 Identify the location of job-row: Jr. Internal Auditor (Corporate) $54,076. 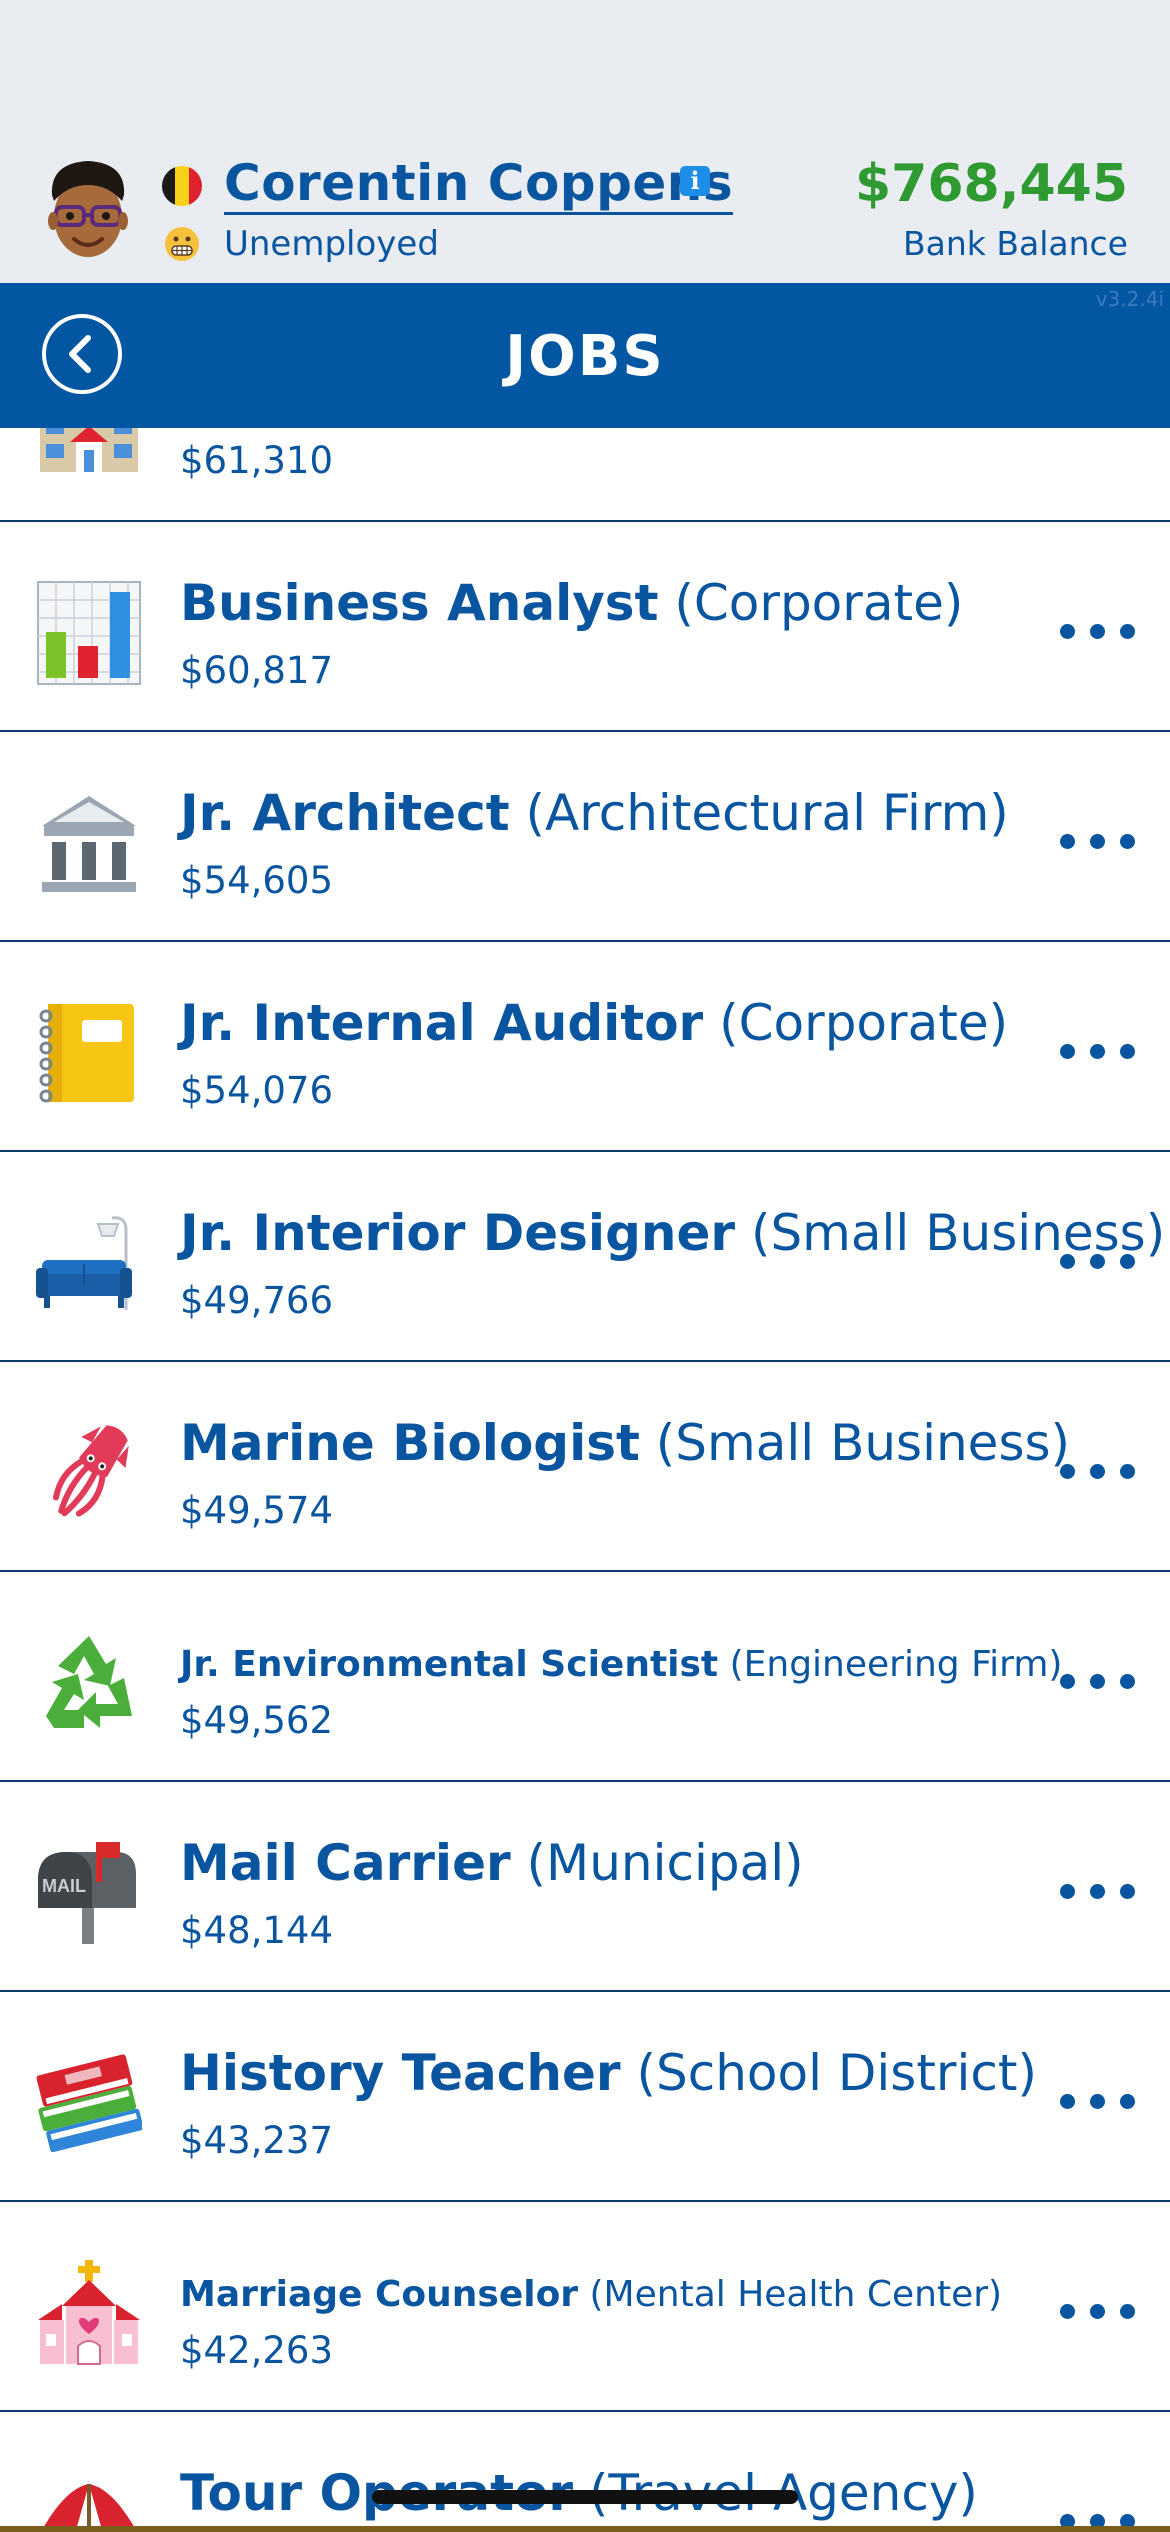
(585, 1047).